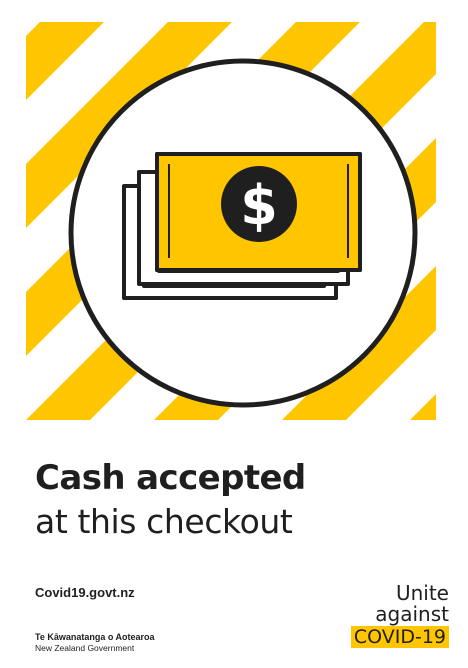 Image resolution: width=468 pixels, height=668 pixels. I want to click on government-name-maori: Te Kāwanatanga o Aotearoa, so click(95, 637).